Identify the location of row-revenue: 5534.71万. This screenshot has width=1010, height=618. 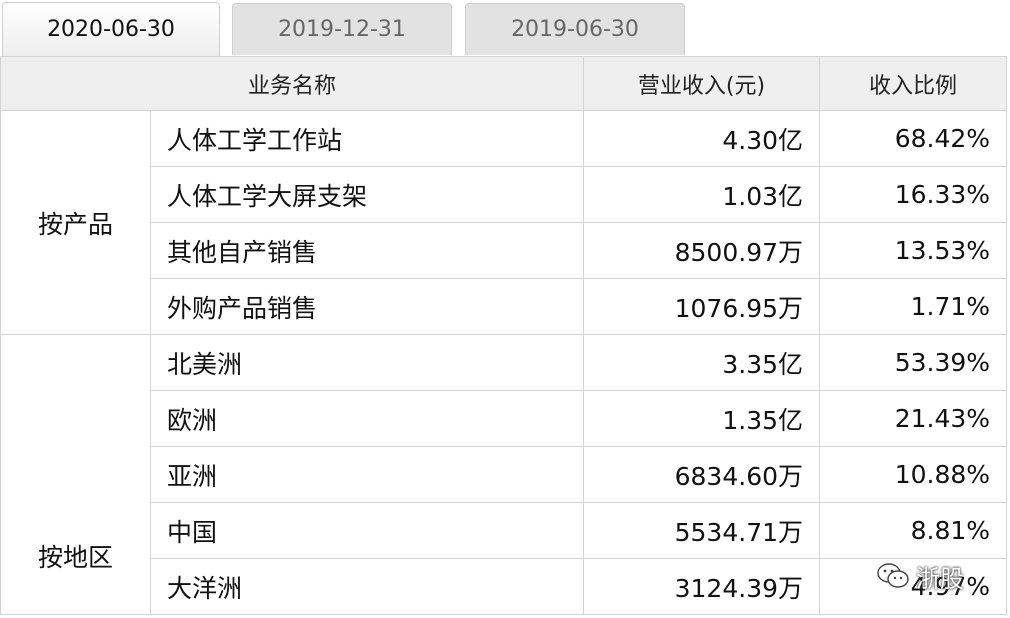
(702, 530).